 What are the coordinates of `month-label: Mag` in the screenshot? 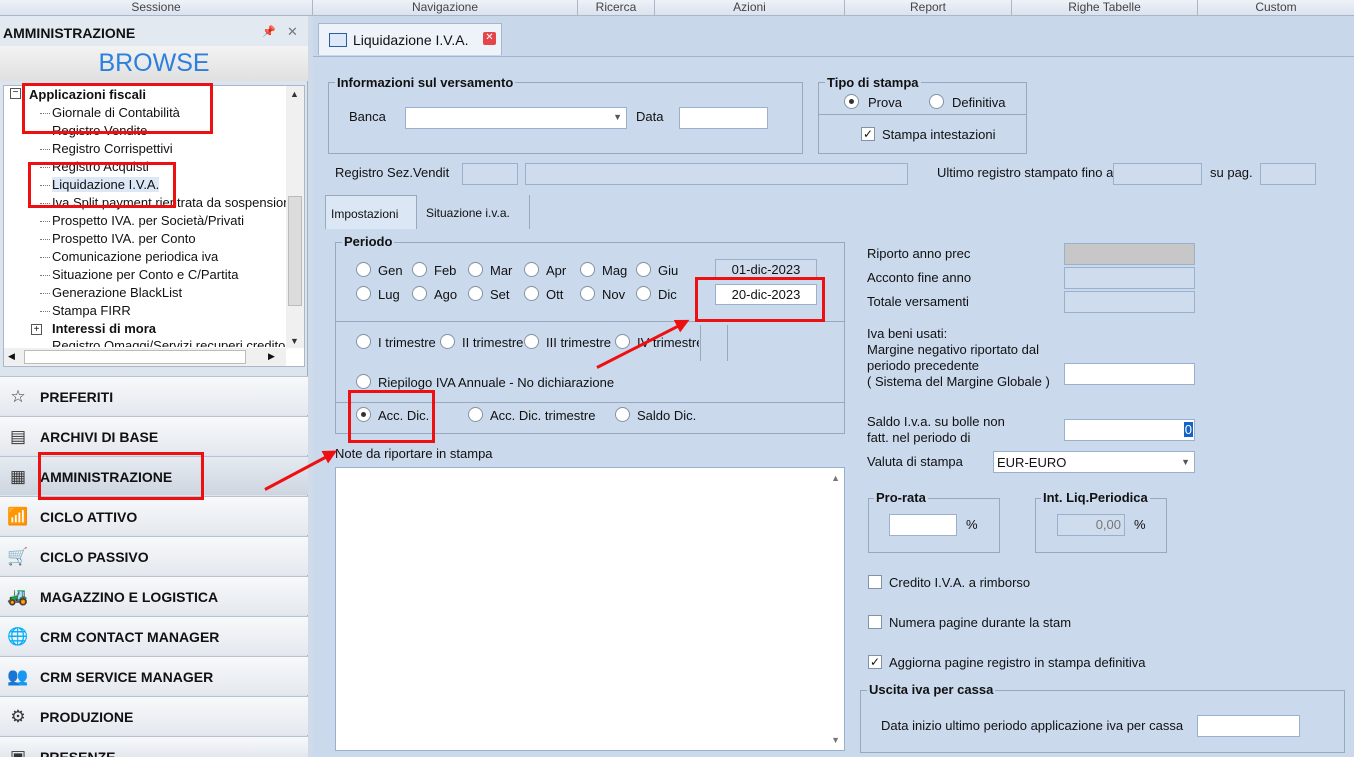 It's located at (615, 270).